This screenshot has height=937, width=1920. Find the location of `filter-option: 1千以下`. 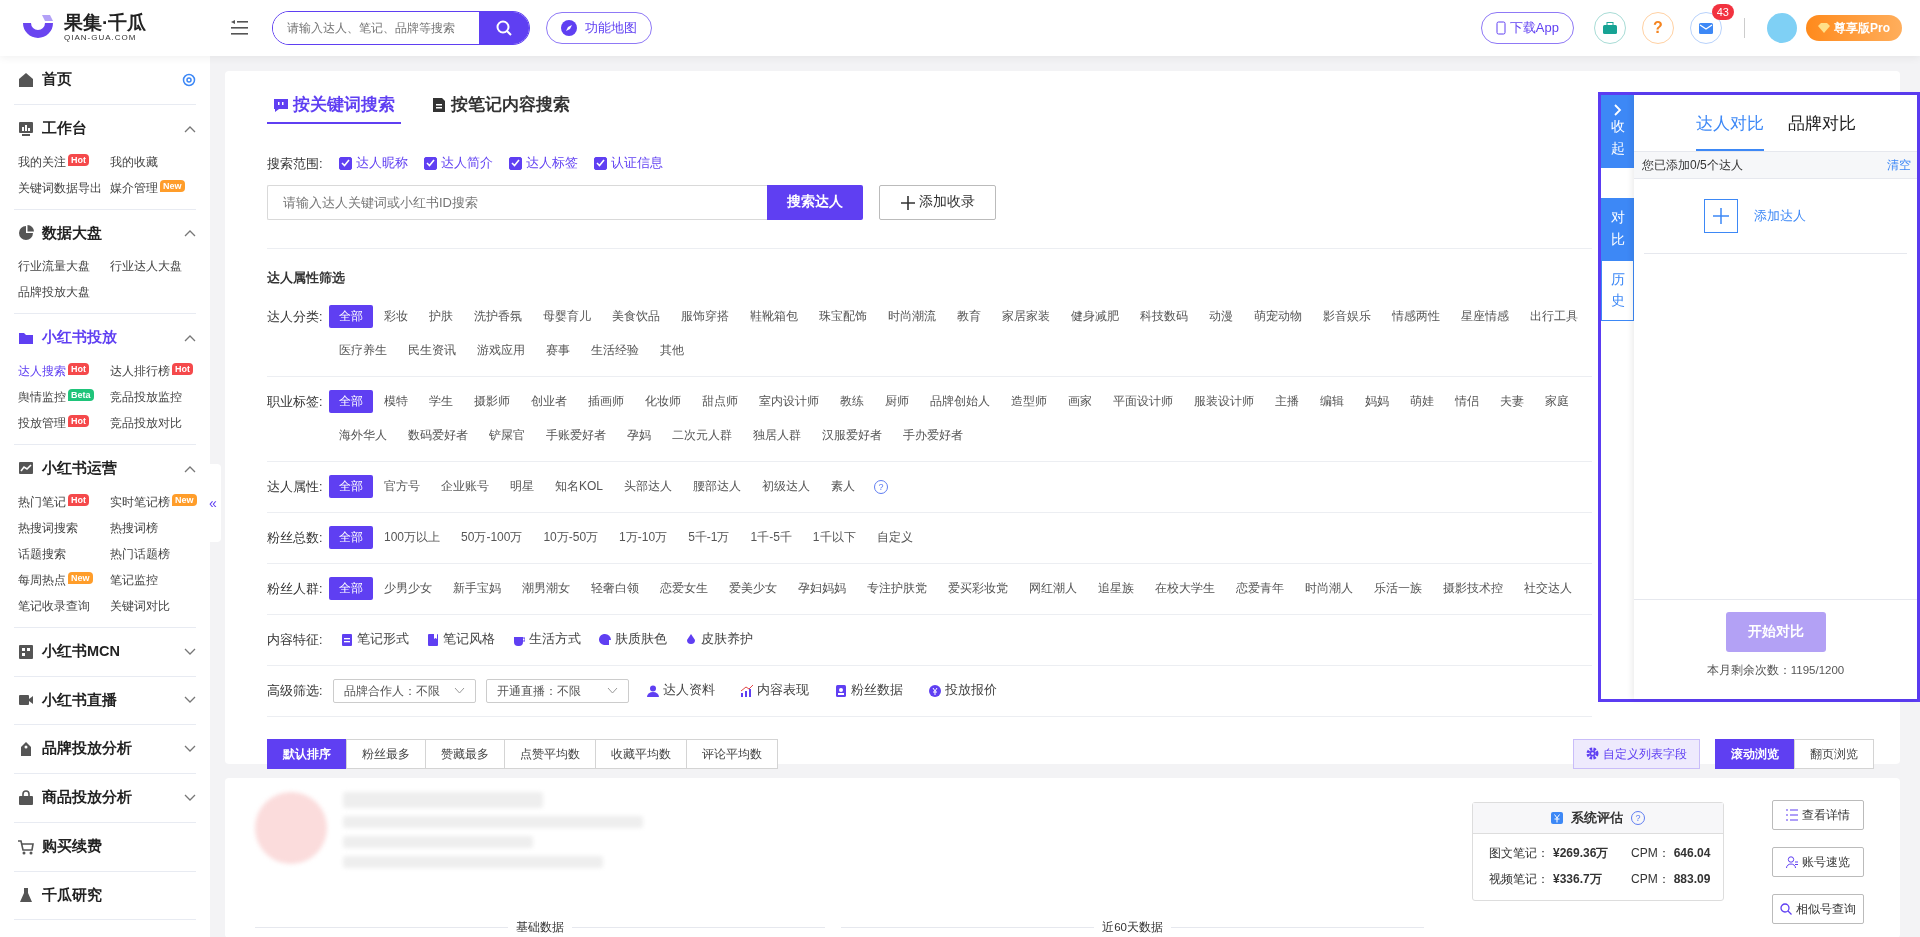

filter-option: 1千以下 is located at coordinates (834, 538).